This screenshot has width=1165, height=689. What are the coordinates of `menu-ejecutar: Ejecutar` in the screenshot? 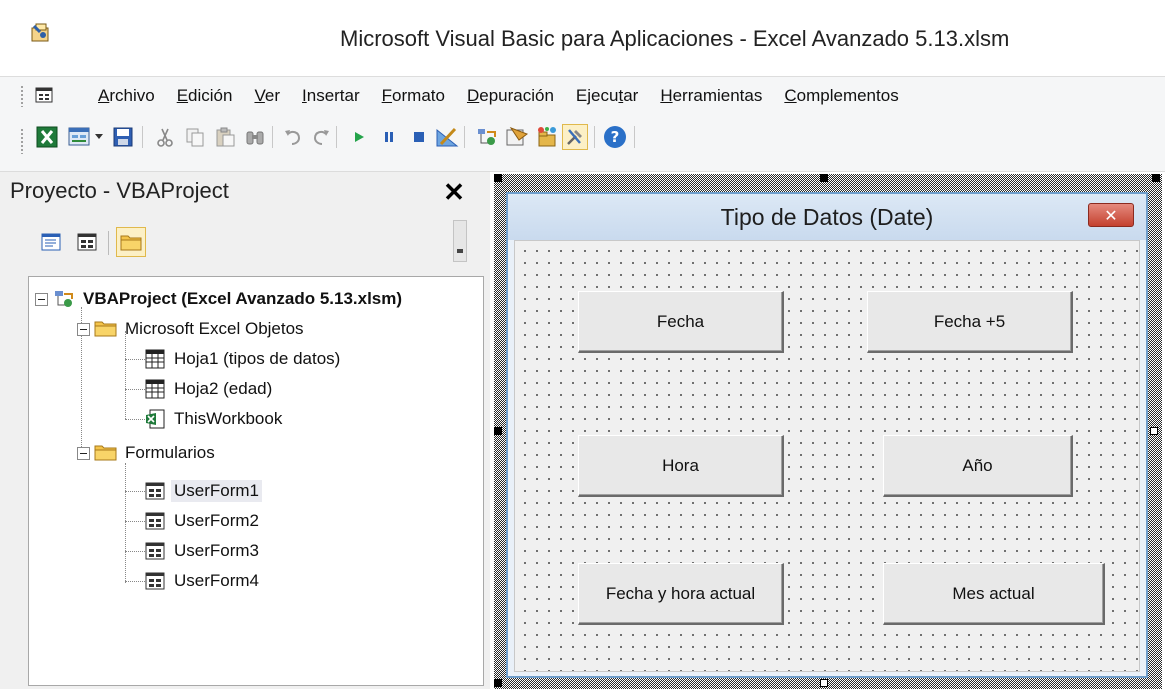 It's located at (607, 96).